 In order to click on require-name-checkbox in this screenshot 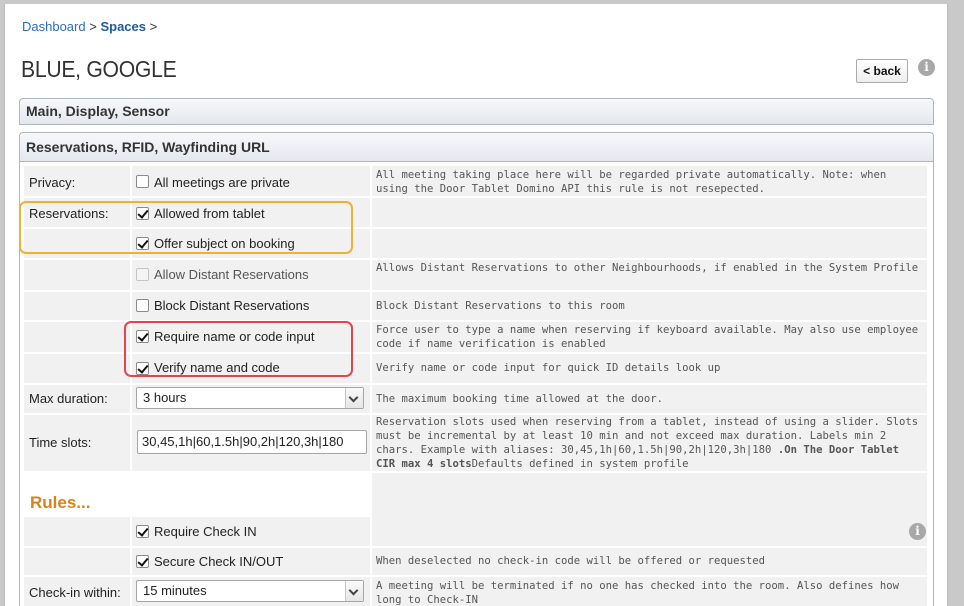, I will do `click(142, 336)`.